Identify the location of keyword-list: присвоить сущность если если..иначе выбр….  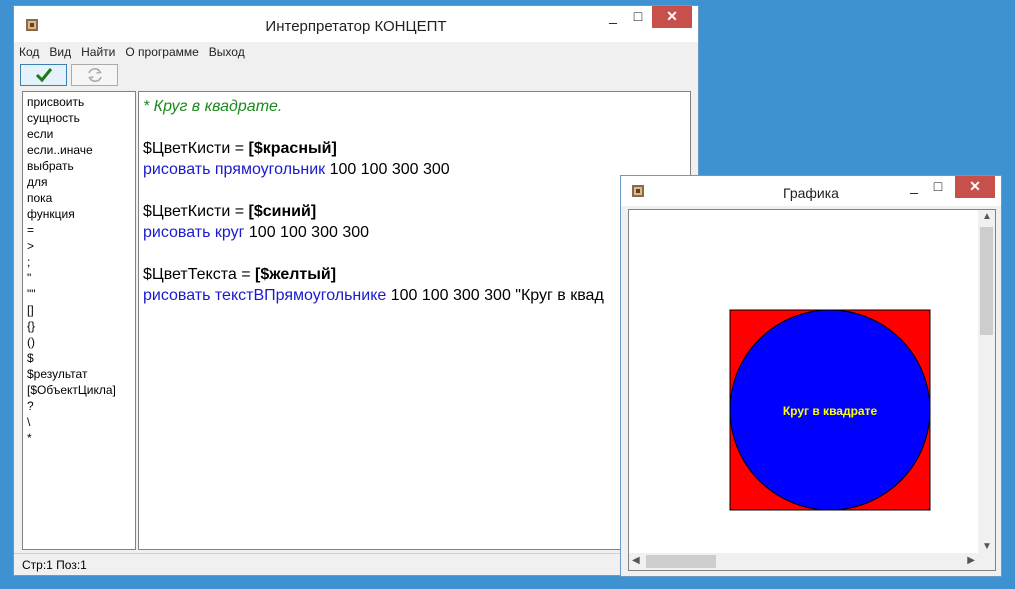
(79, 320).